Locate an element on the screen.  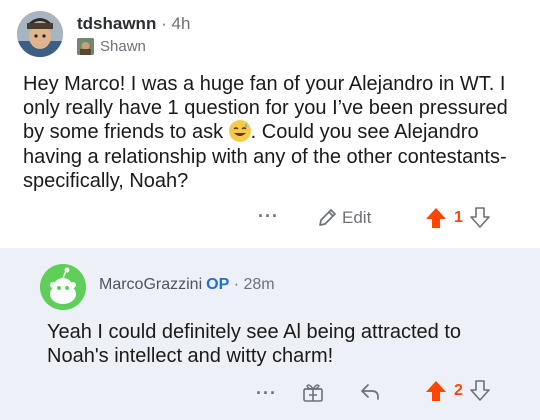
edit-label: Edit is located at coordinates (357, 217).